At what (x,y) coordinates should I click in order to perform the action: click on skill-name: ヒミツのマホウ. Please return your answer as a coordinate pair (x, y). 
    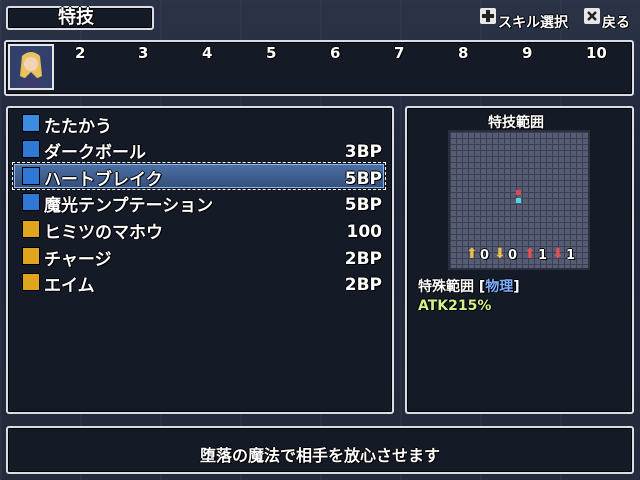
    Looking at the image, I should click on (103, 233).